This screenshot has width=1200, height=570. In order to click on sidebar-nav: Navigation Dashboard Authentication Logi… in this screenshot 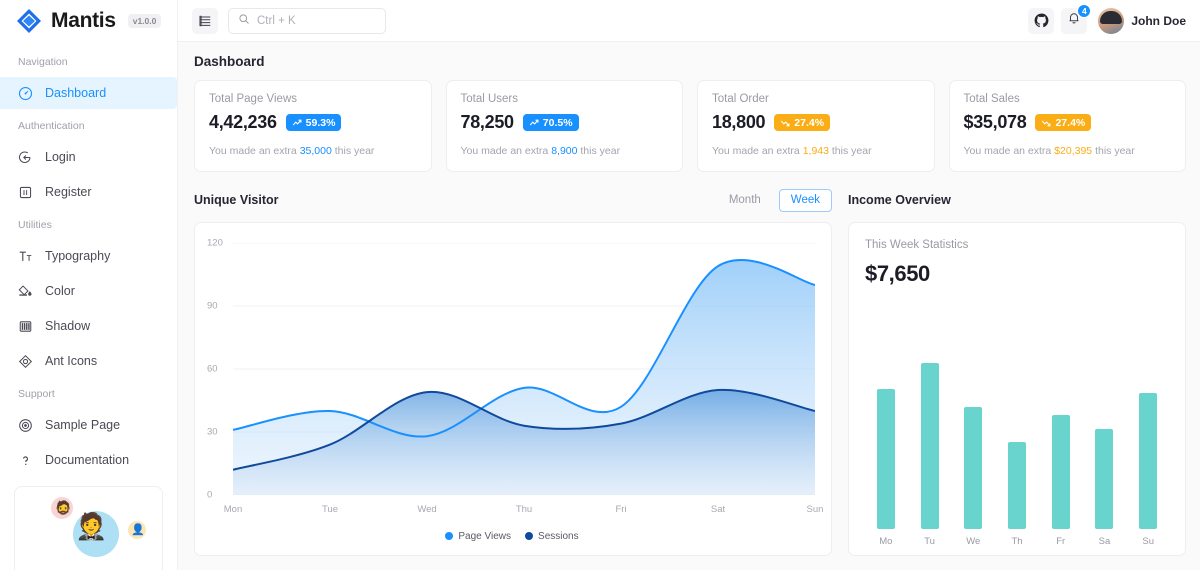, I will do `click(88, 306)`.